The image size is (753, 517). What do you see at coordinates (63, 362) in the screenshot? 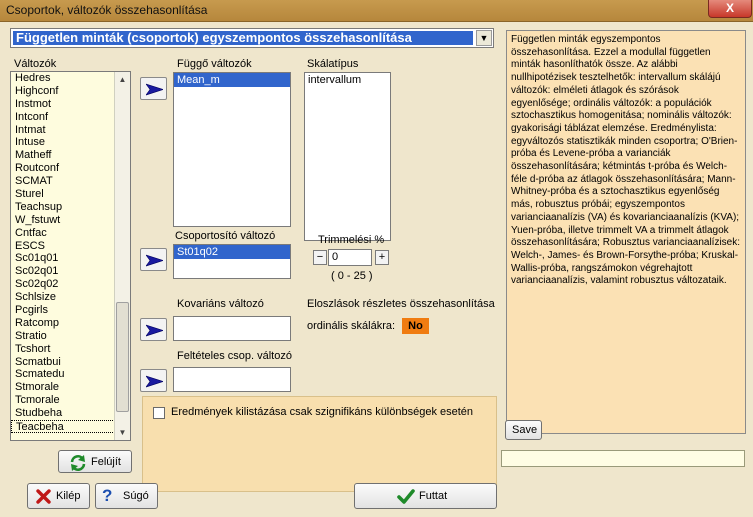
I see `variable-item: Scmatbui` at bounding box center [63, 362].